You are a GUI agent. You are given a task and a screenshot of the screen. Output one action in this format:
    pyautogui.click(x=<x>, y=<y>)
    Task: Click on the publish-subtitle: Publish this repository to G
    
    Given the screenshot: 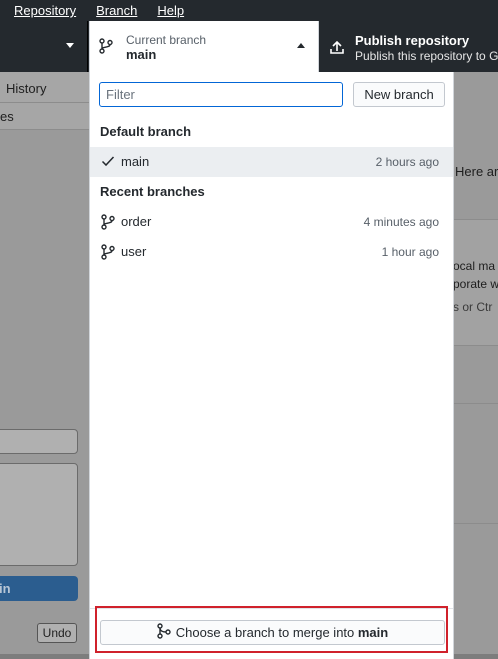 What is the action you would take?
    pyautogui.click(x=426, y=56)
    